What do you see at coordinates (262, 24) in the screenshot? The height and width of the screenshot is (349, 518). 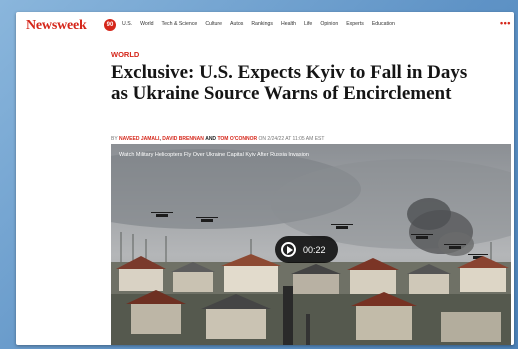 I see `nav-link-rankings: Rankings` at bounding box center [262, 24].